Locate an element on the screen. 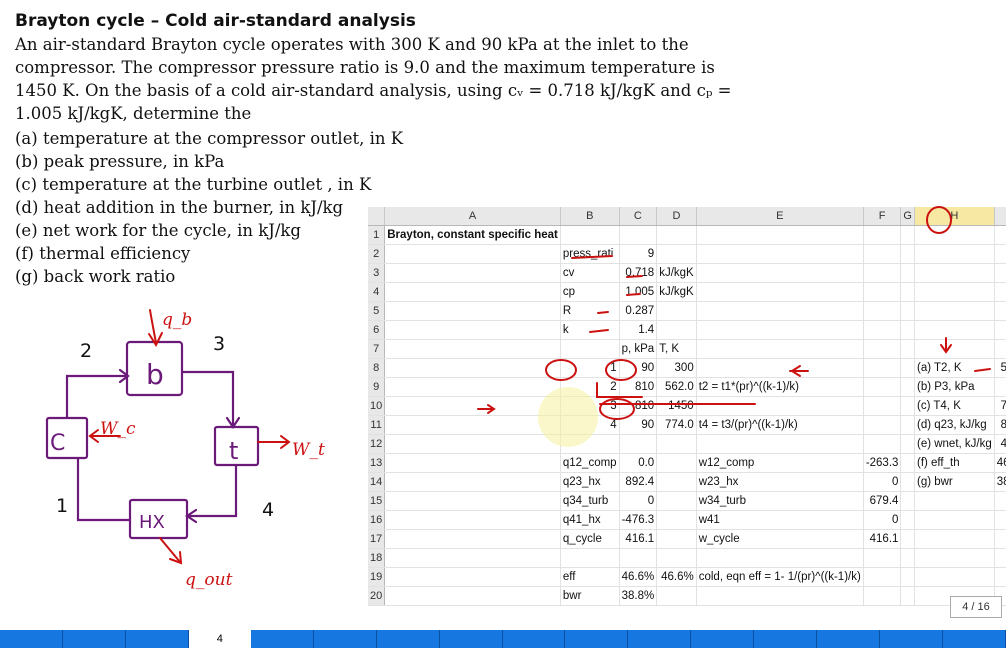  cell-c7: p, kPa is located at coordinates (638, 349).